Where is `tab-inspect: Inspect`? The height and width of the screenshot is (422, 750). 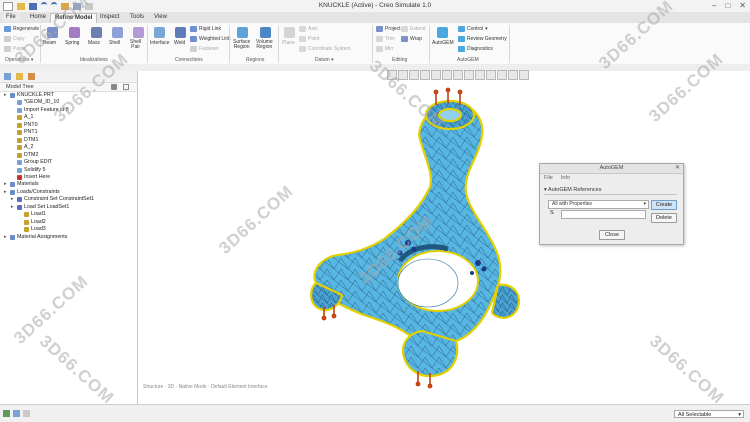
tab-inspect: Inspect is located at coordinates (109, 17).